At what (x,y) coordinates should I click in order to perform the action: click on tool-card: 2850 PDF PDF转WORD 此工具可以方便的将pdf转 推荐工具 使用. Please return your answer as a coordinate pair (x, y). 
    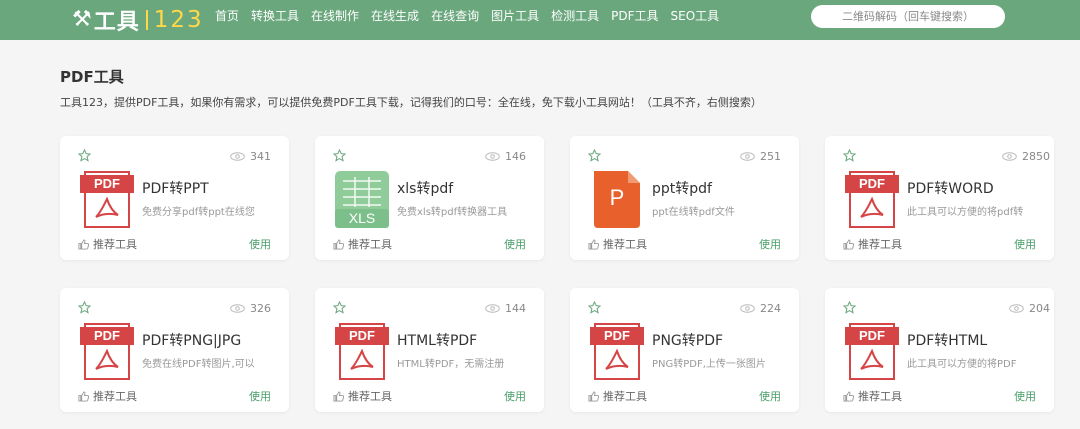
    Looking at the image, I should click on (939, 198).